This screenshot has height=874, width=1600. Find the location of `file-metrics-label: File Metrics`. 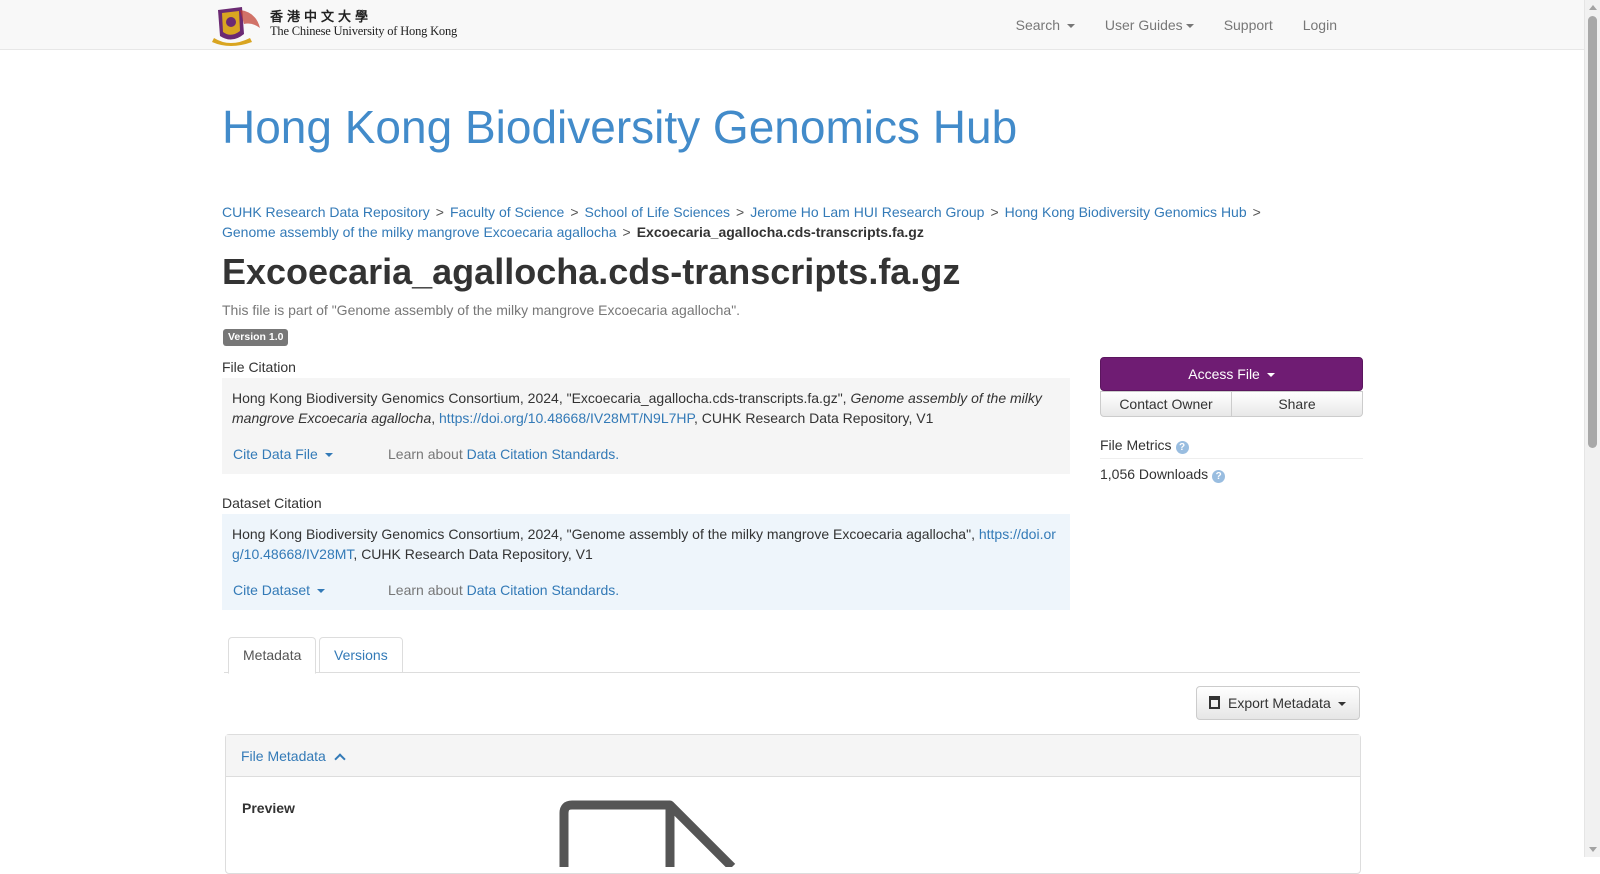

file-metrics-label: File Metrics is located at coordinates (1136, 445).